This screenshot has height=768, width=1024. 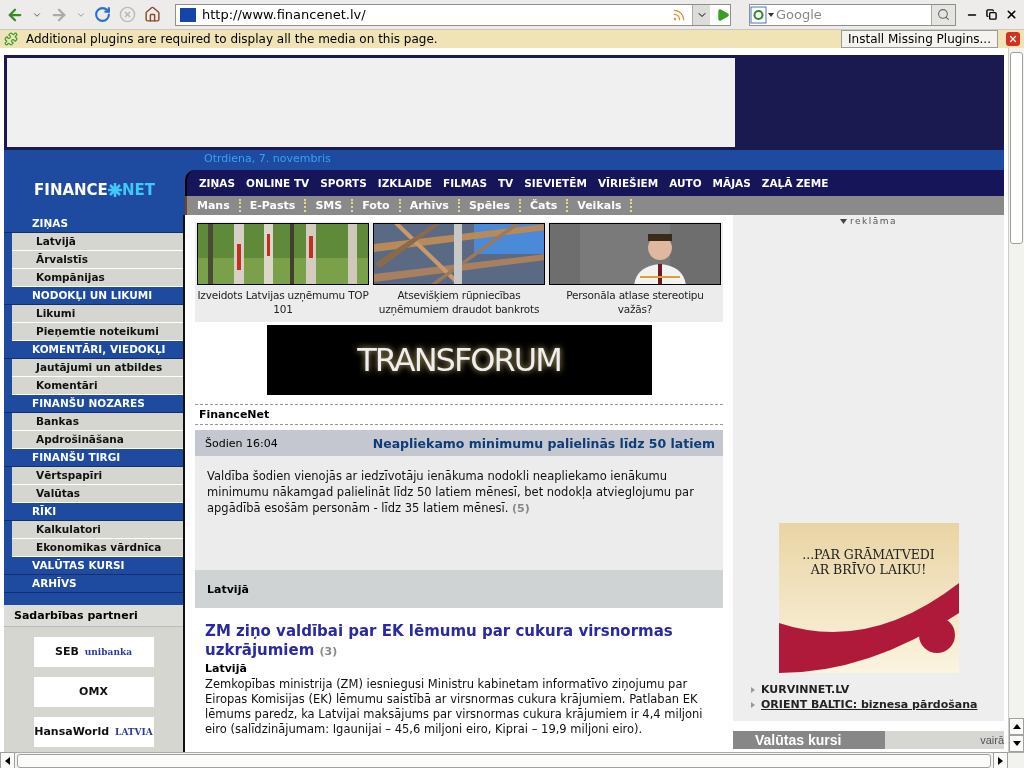 I want to click on sidebar-item: Komentāri, so click(x=97, y=386).